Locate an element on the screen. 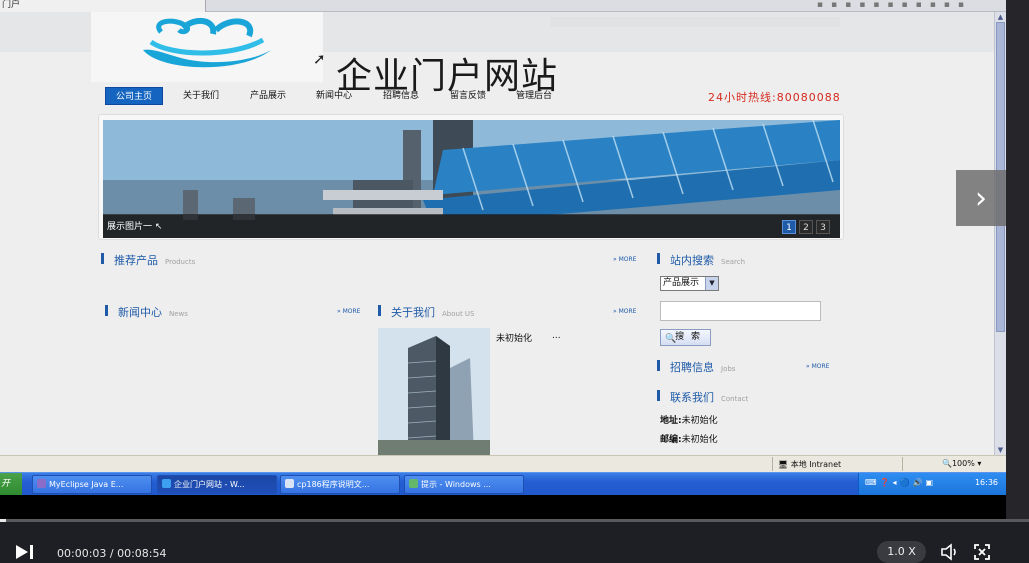  products-more-link: » MORE is located at coordinates (624, 259).